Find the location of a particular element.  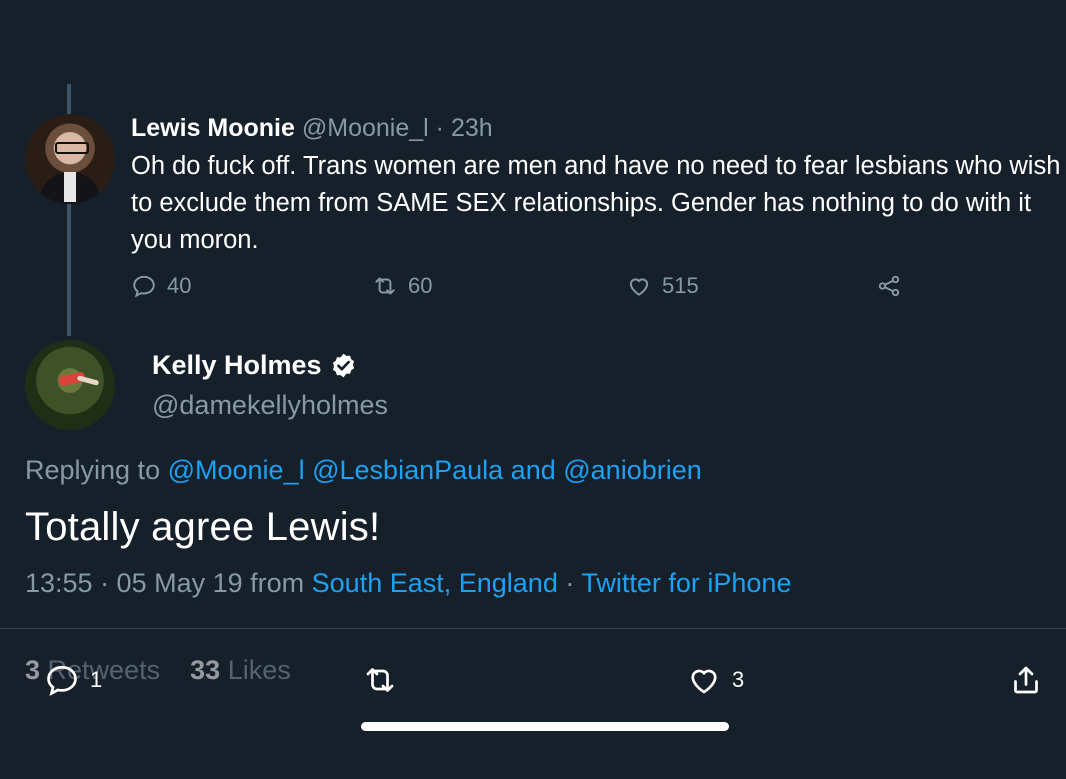

likes-label: Likes is located at coordinates (259, 670).